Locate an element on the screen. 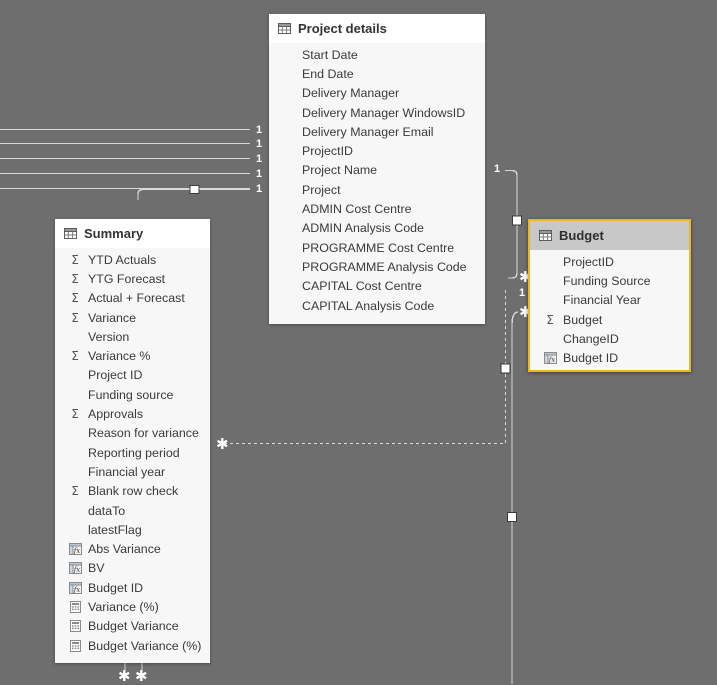 The height and width of the screenshot is (685, 717). field-row: fx BV is located at coordinates (132, 568).